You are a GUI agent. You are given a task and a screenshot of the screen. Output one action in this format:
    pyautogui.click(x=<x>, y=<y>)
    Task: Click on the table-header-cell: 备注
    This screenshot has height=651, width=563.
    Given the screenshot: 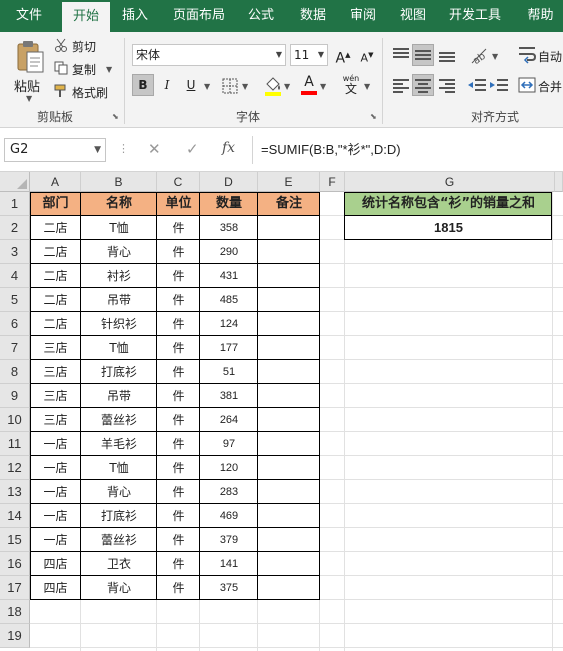 What is the action you would take?
    pyautogui.click(x=289, y=204)
    